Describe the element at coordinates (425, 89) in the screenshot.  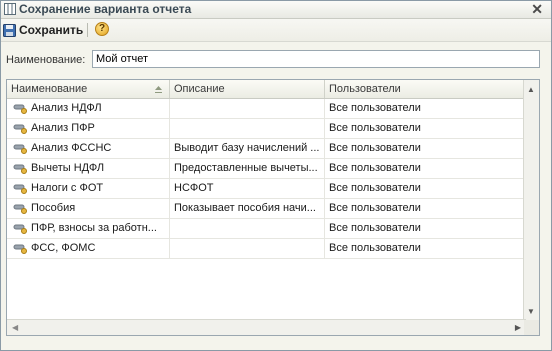
I see `column-header-users: Пользователи` at that location.